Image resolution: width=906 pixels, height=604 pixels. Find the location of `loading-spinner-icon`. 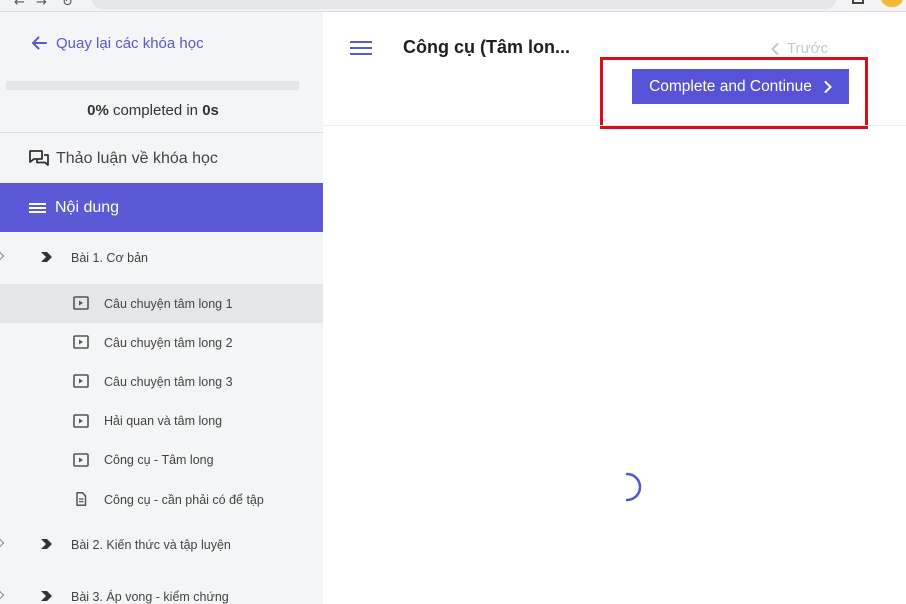

loading-spinner-icon is located at coordinates (633, 487).